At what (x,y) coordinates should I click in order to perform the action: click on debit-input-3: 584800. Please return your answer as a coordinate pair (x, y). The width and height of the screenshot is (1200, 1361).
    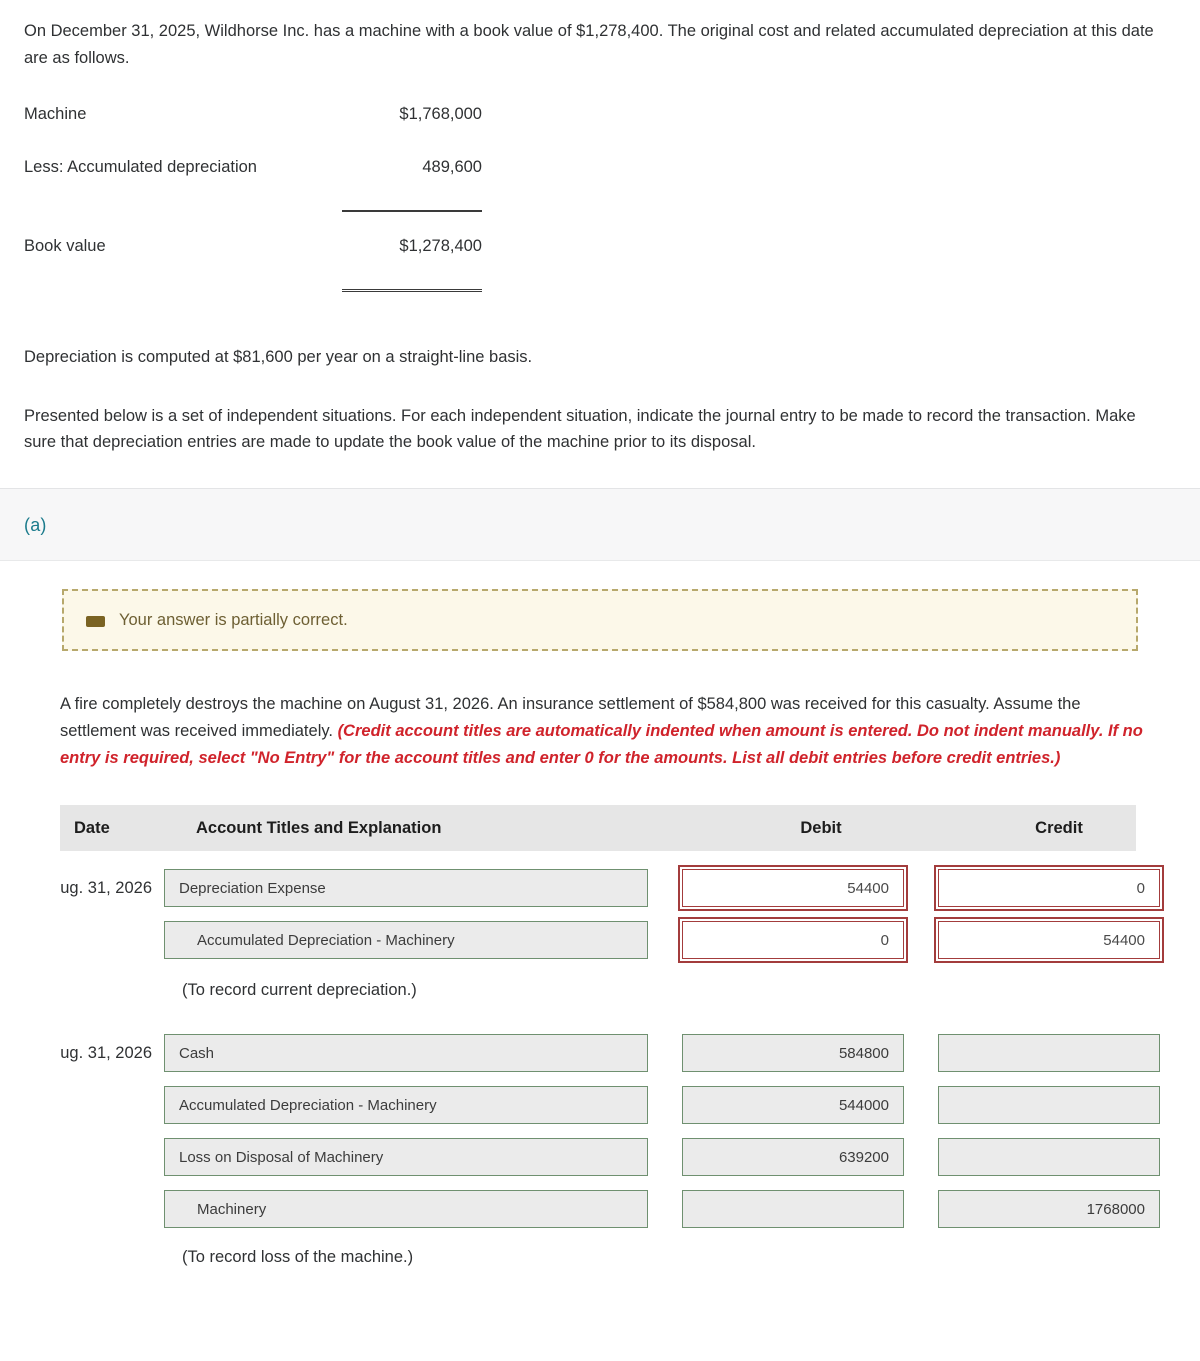
    Looking at the image, I should click on (793, 1053).